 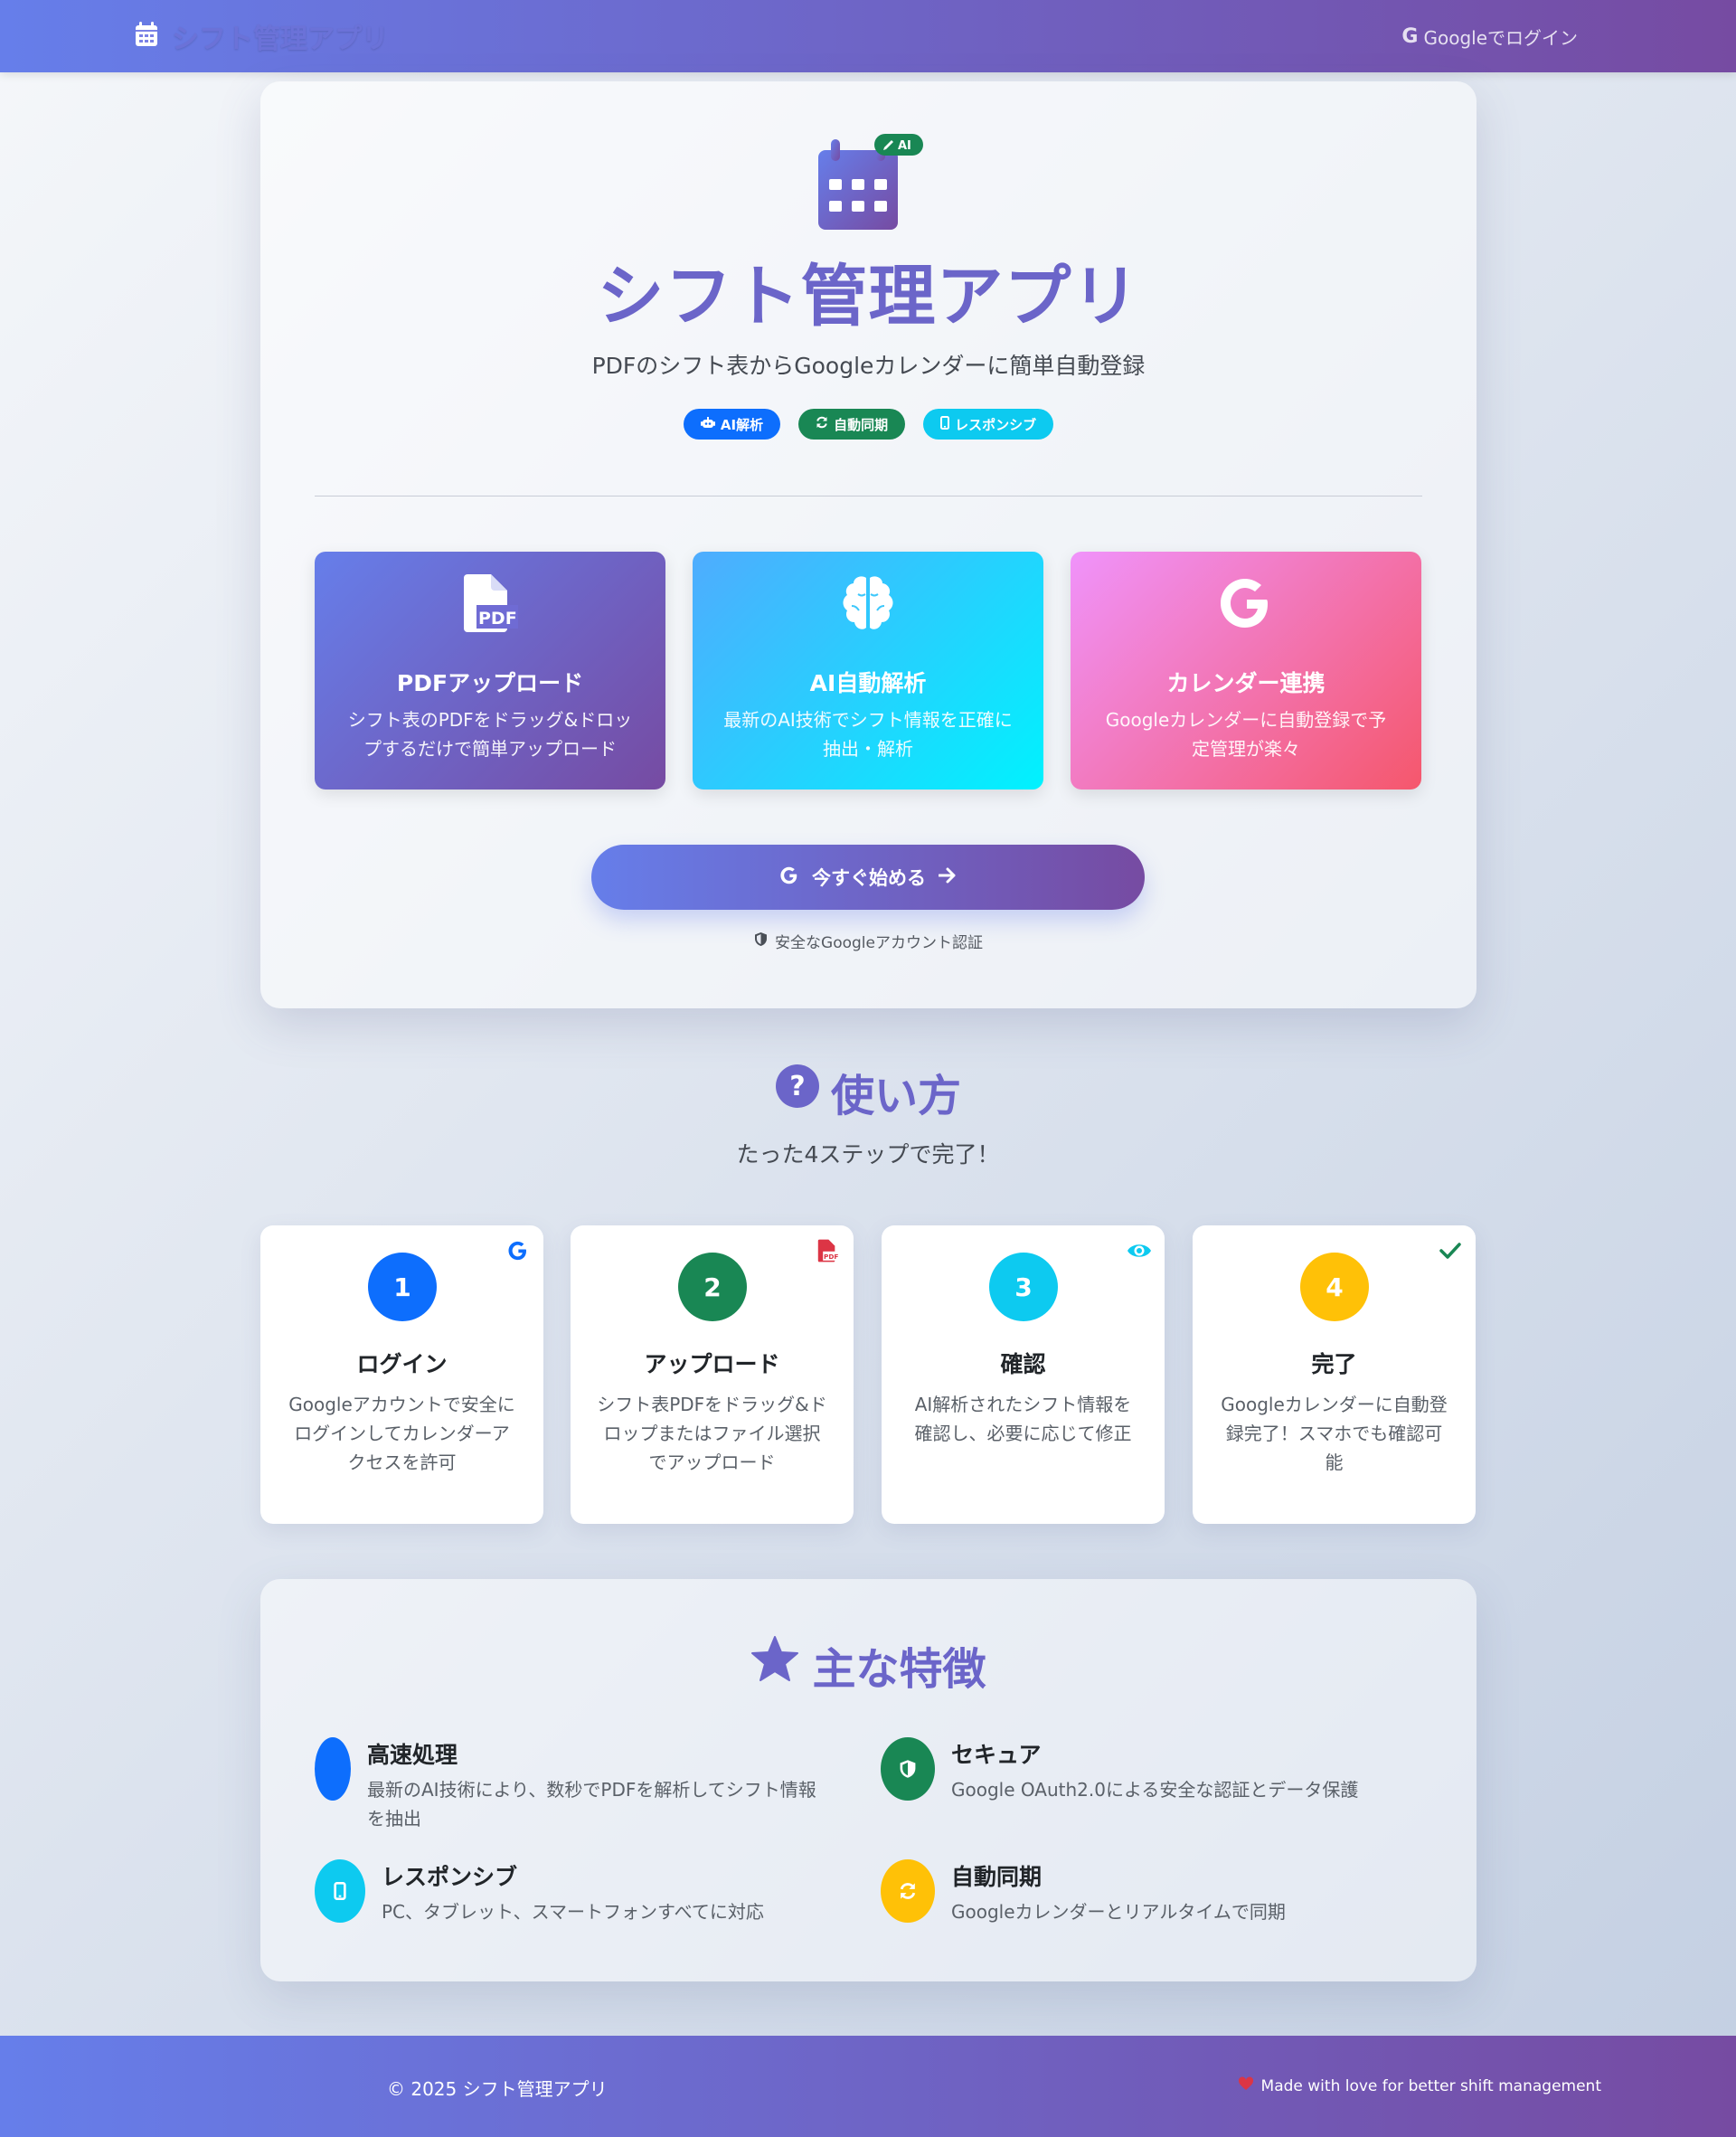 I want to click on arrow-right-icon, so click(x=947, y=877).